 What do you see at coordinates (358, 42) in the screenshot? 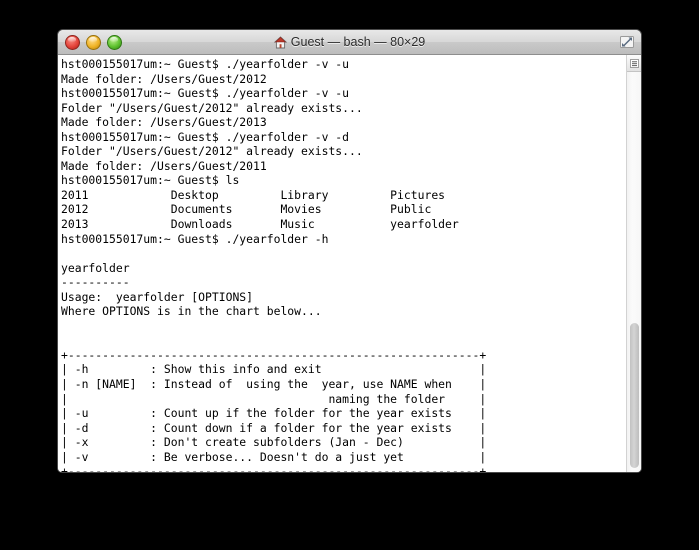
I see `window-title-text: Guest — bash — 80×29` at bounding box center [358, 42].